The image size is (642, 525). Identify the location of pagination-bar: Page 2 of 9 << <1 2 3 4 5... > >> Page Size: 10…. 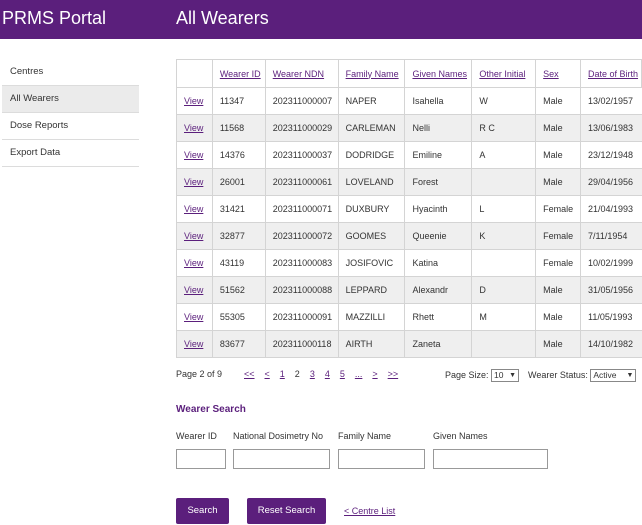
(409, 376).